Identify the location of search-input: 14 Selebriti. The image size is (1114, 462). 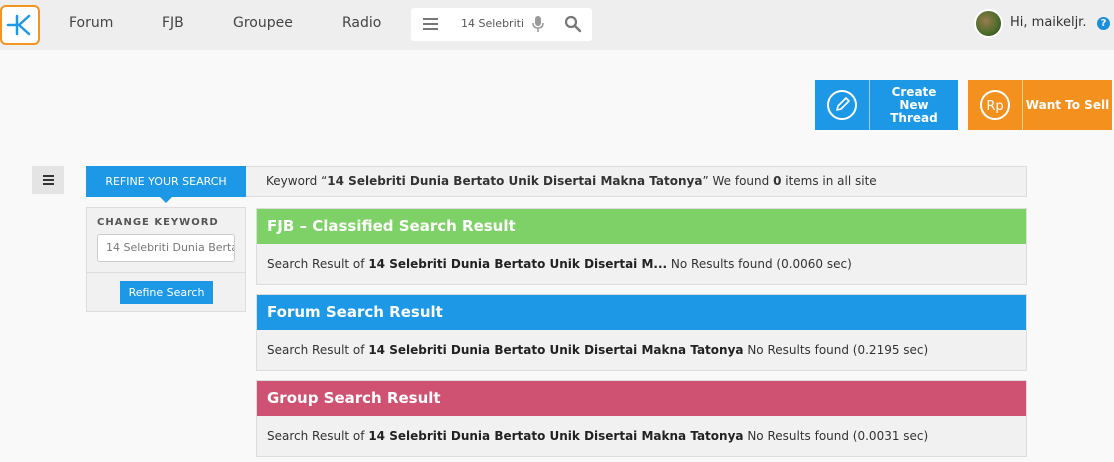
(492, 23).